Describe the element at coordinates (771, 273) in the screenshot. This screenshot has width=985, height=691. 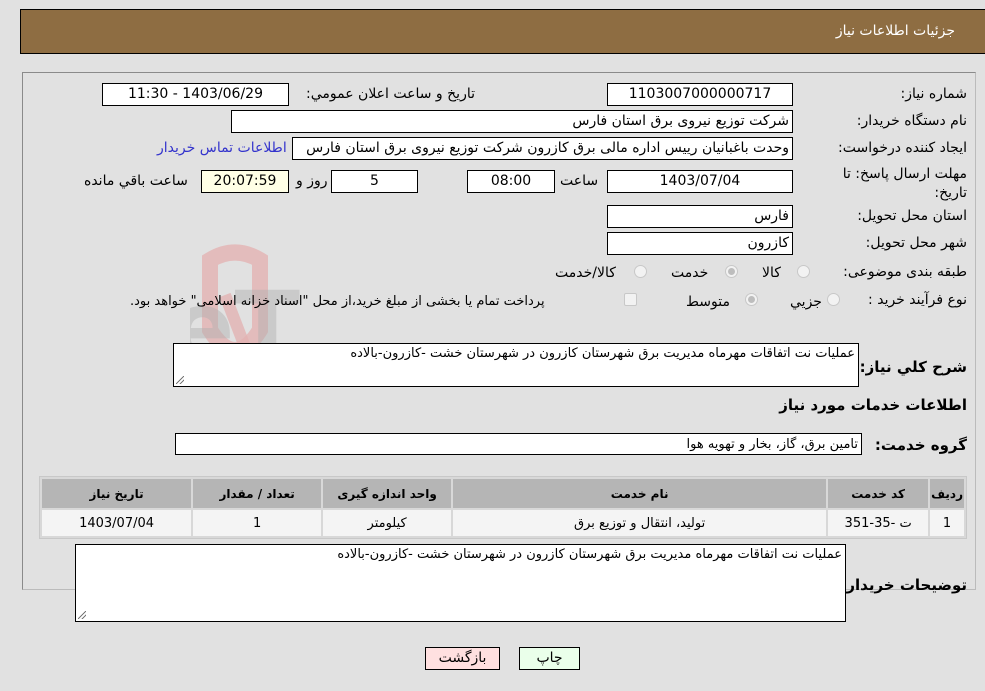
I see `category-option-goods: کالا` at that location.